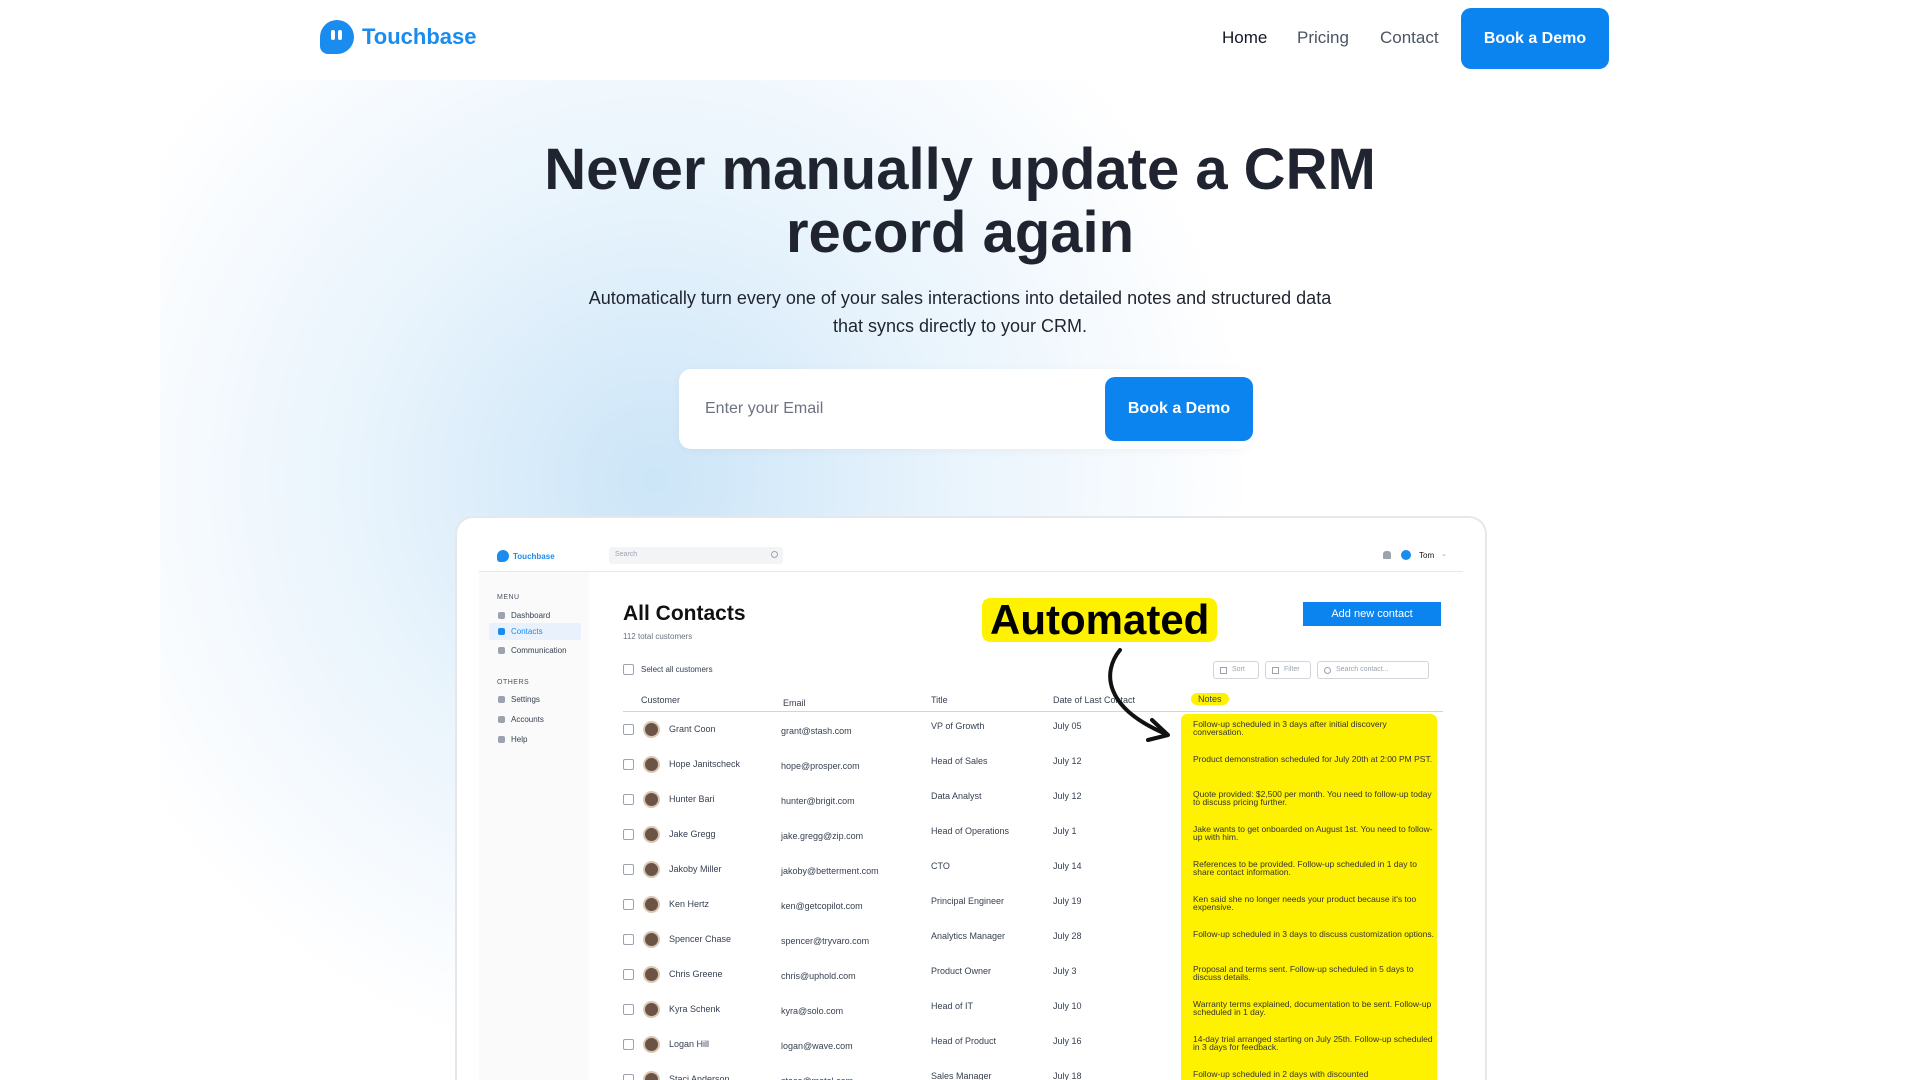 Image resolution: width=1920 pixels, height=1080 pixels. Describe the element at coordinates (525, 699) in the screenshot. I see `sidebar-item-label: Settings` at that location.